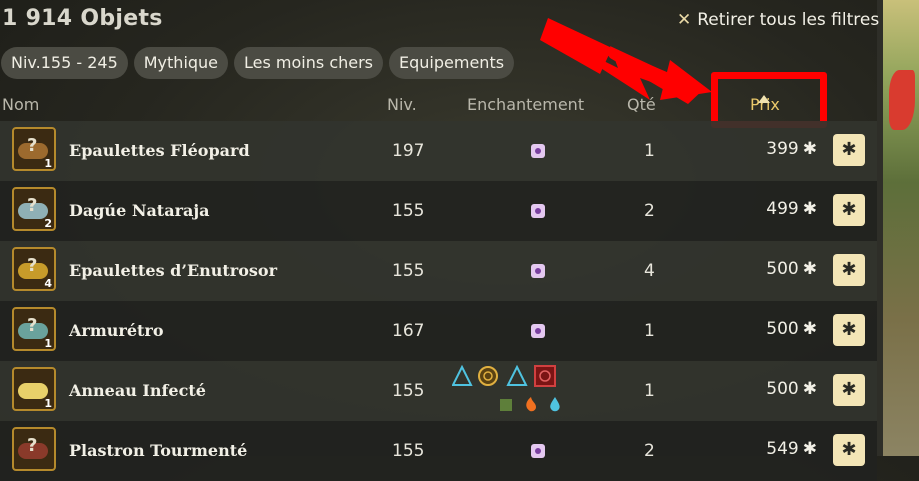  I want to click on results-count-title: 1 914 Objets, so click(82, 18).